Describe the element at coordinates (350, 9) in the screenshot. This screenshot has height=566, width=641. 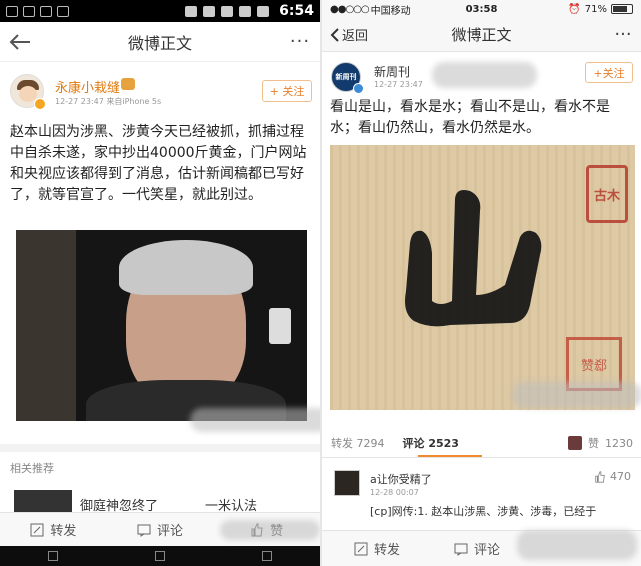
I see `signal-dots-icon: ●●○○○` at that location.